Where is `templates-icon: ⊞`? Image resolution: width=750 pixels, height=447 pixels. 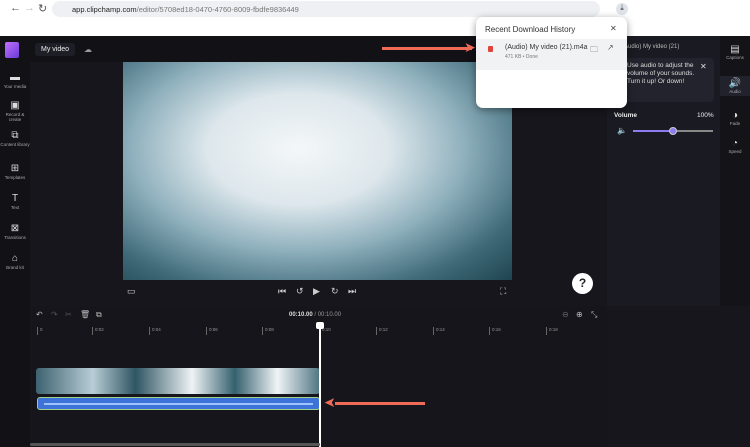
templates-icon: ⊞ is located at coordinates (15, 168).